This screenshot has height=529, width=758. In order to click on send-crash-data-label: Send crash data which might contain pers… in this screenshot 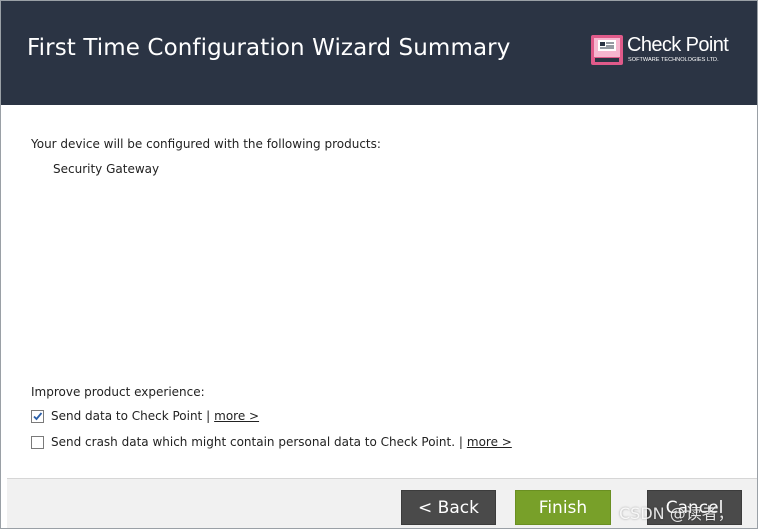, I will do `click(257, 442)`.